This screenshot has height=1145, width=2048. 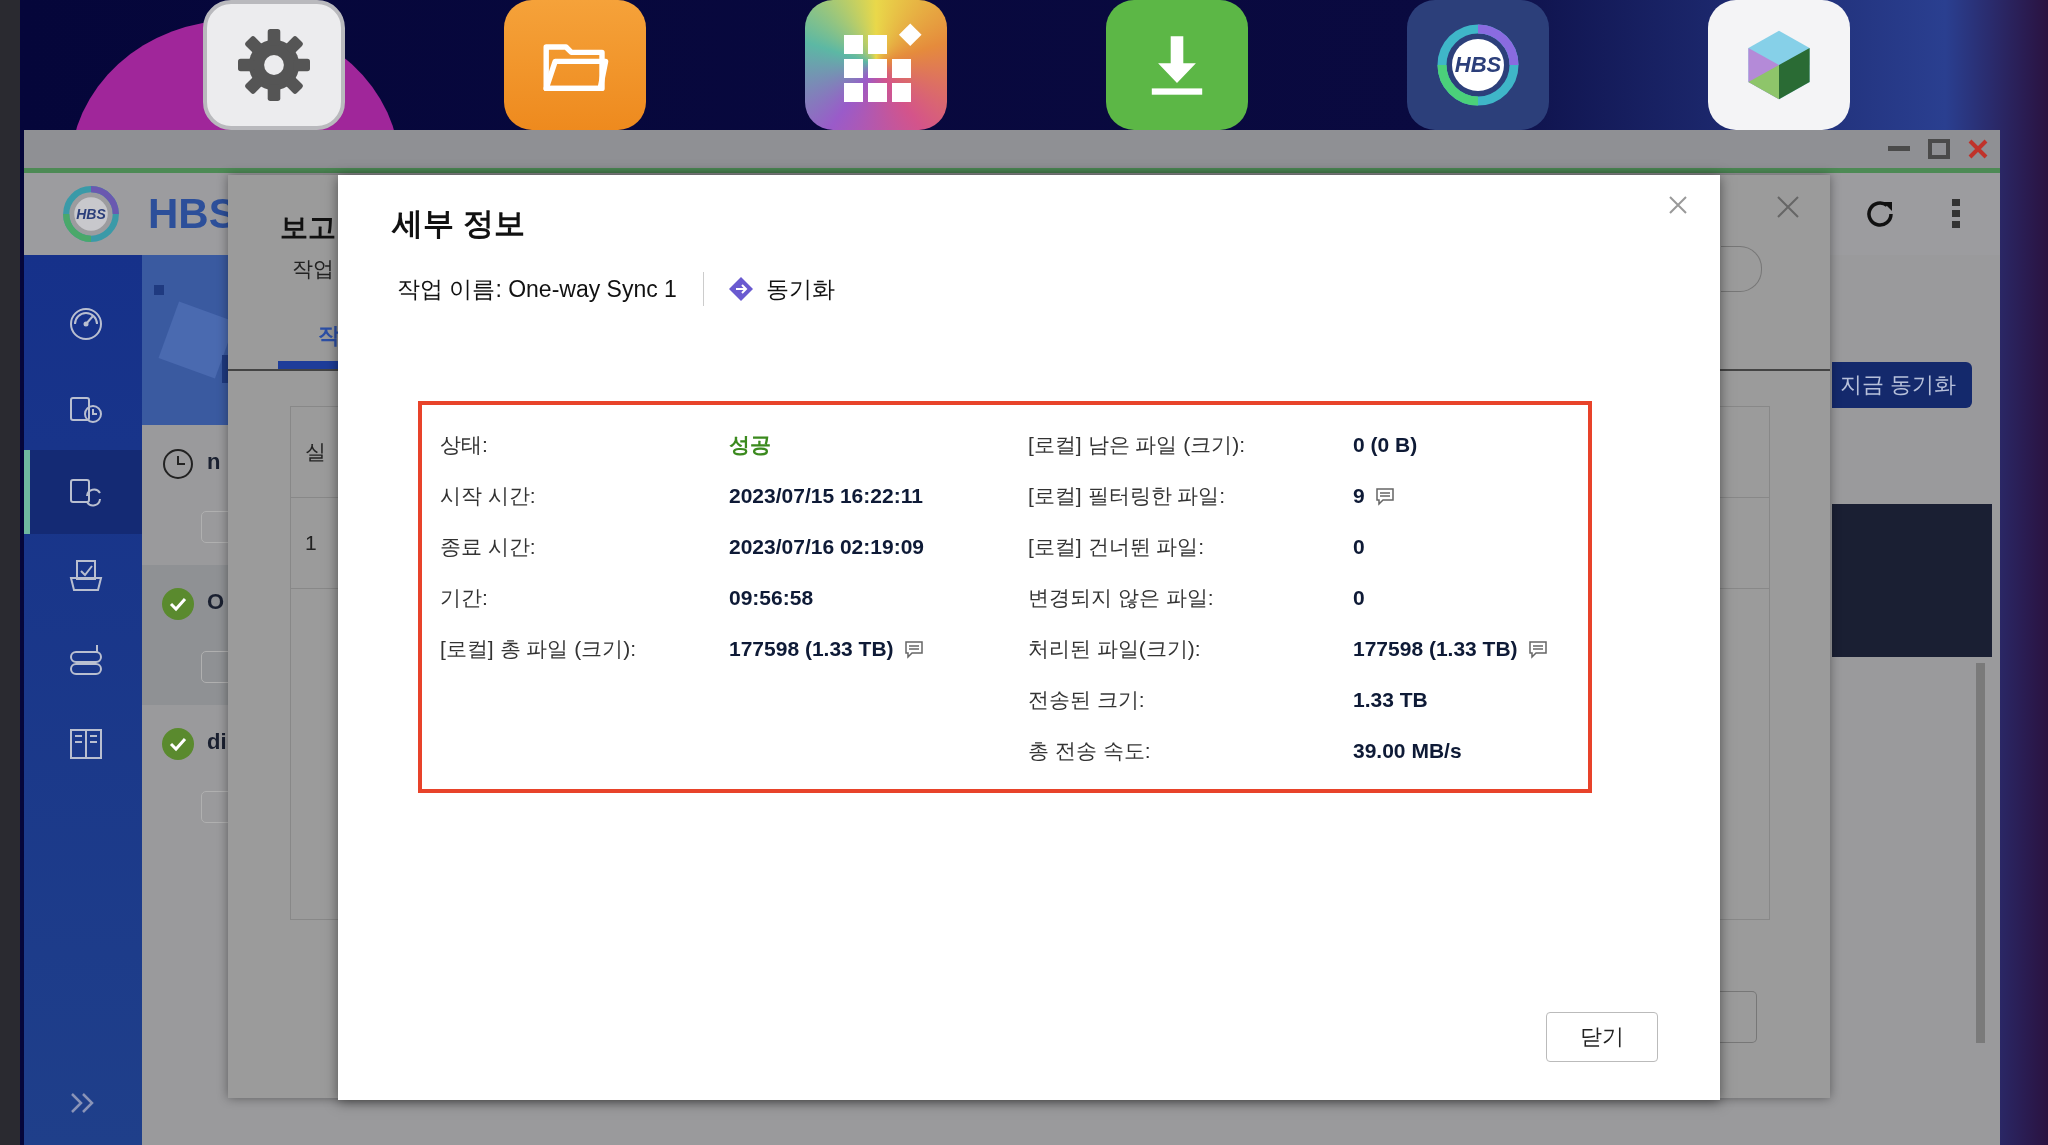 I want to click on hbs-app-icon: HBS, so click(x=1478, y=65).